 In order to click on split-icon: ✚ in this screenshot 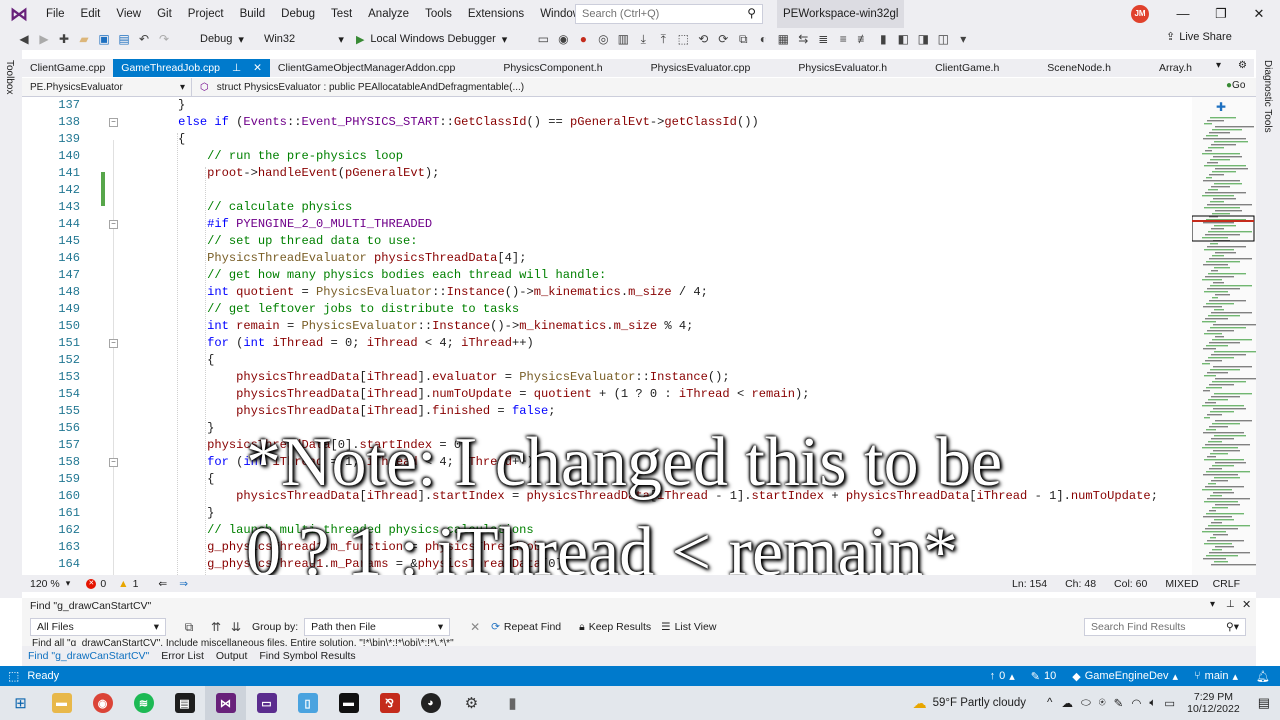, I will do `click(1221, 107)`.